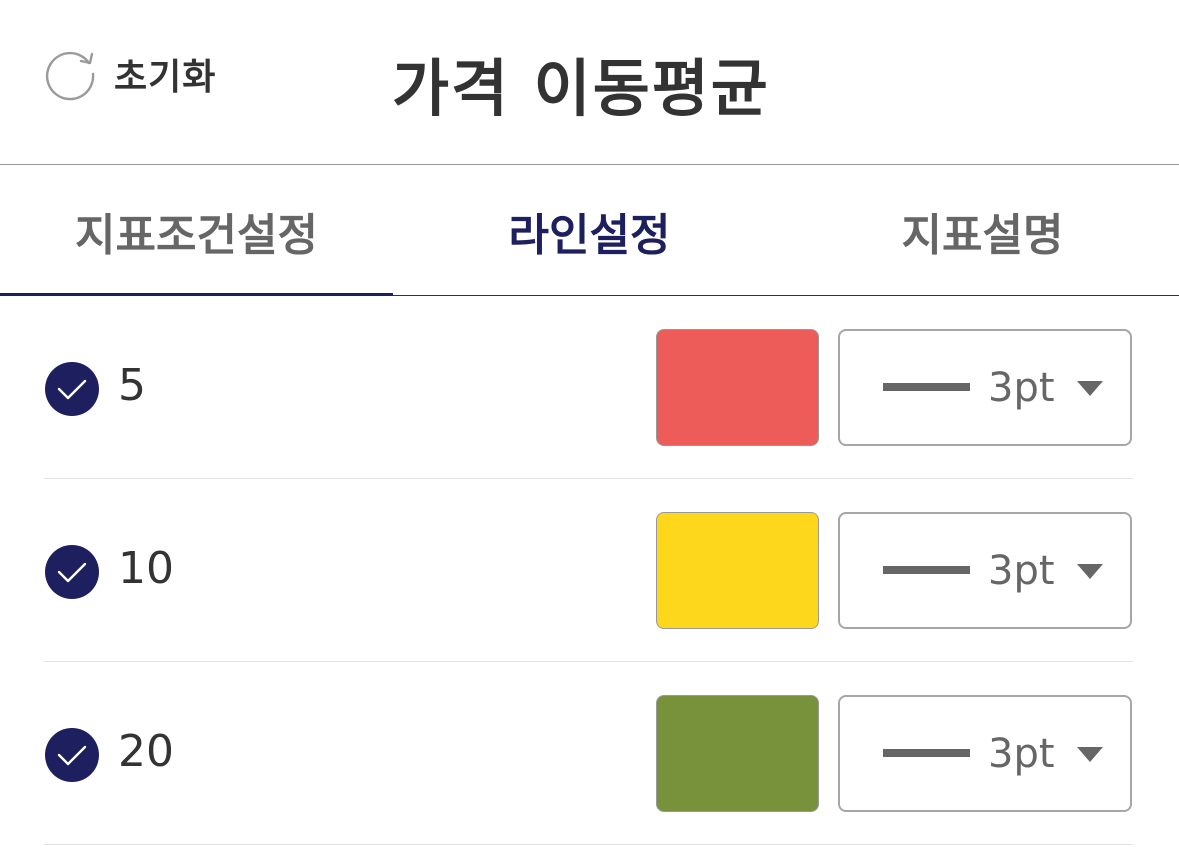 This screenshot has height=861, width=1179. I want to click on tab-line-settings: 라인설정, so click(589, 230).